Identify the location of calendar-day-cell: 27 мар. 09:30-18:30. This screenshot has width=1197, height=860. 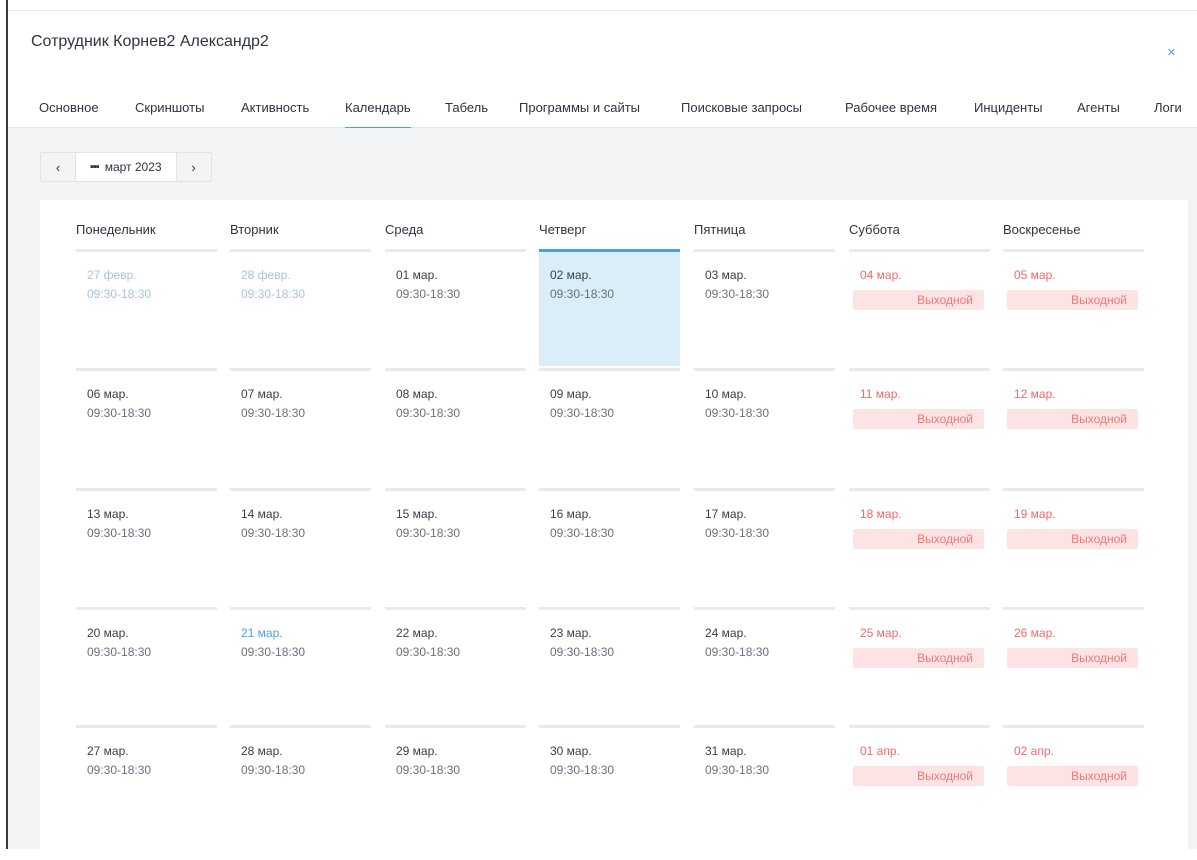
(146, 783).